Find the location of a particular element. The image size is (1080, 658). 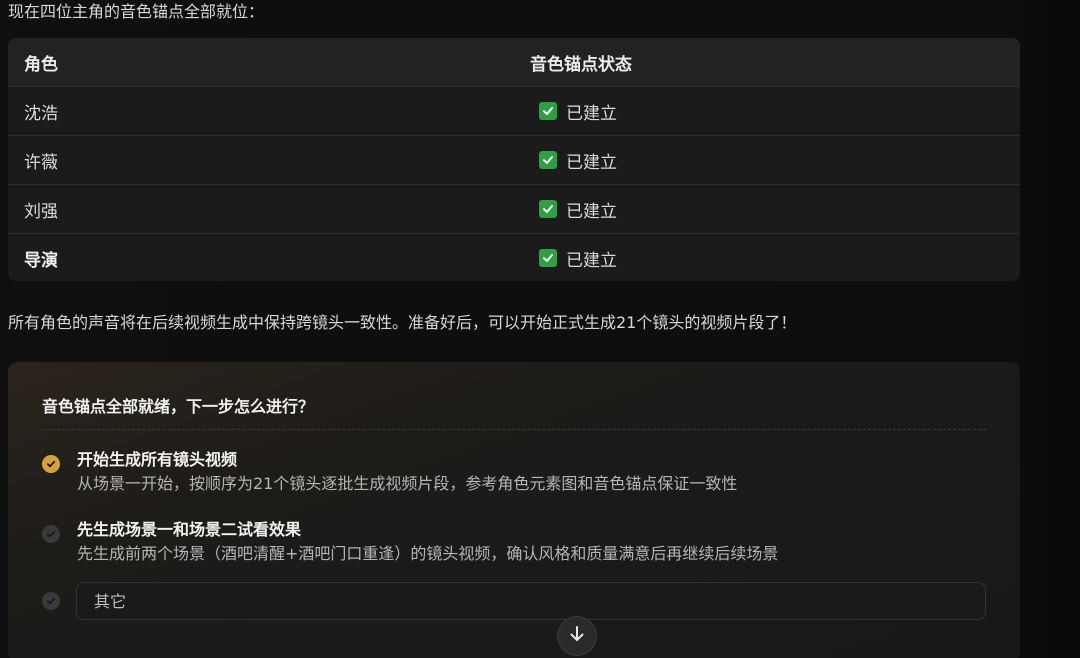

role-cell: 许薇 is located at coordinates (41, 162).